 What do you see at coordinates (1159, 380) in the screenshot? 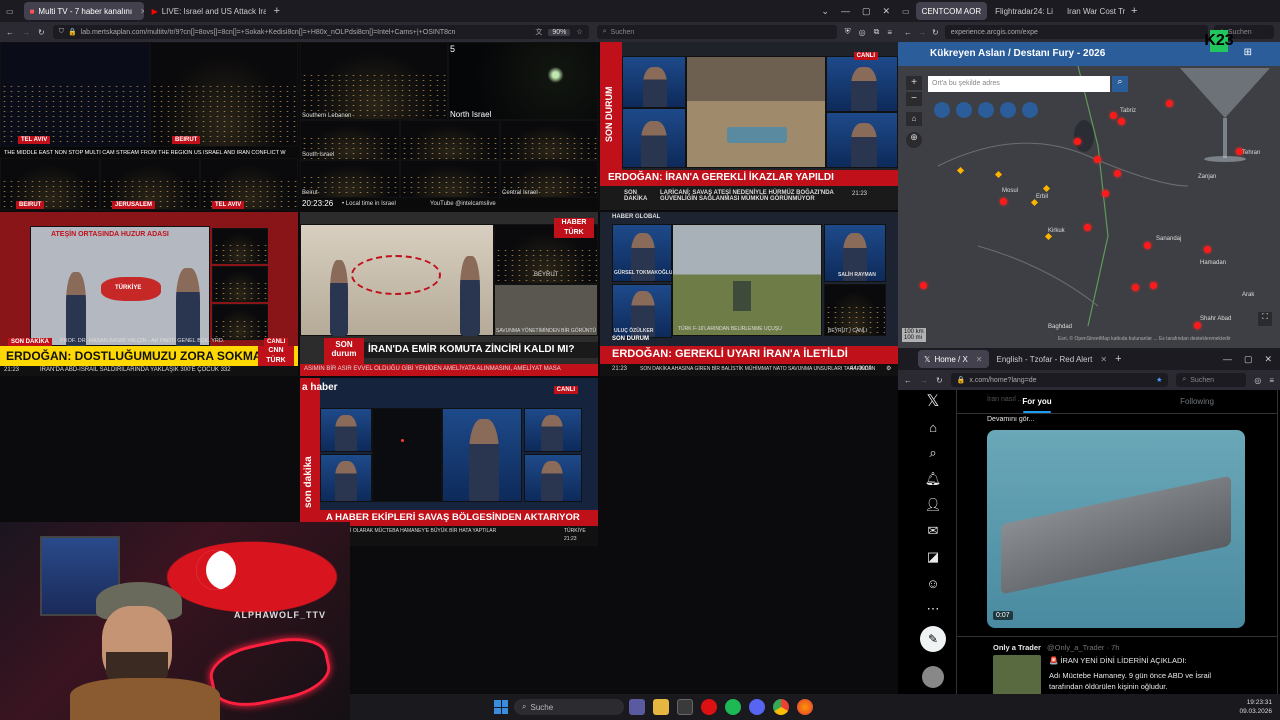
I see `bookmark-star-icon: ★` at bounding box center [1159, 380].